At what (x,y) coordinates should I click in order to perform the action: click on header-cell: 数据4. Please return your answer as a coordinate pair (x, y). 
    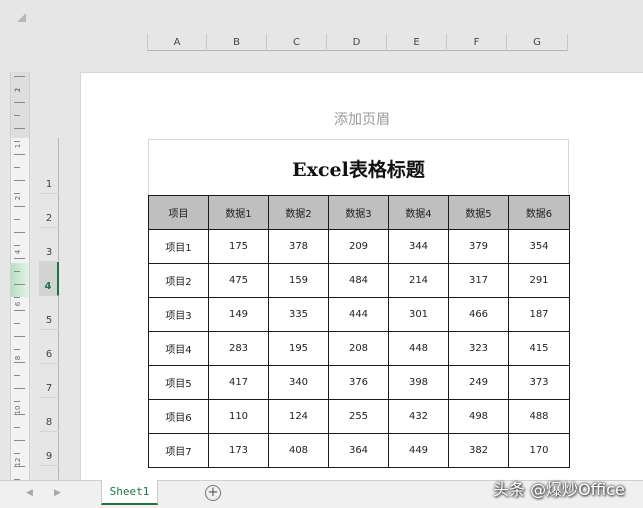
    Looking at the image, I should click on (418, 212).